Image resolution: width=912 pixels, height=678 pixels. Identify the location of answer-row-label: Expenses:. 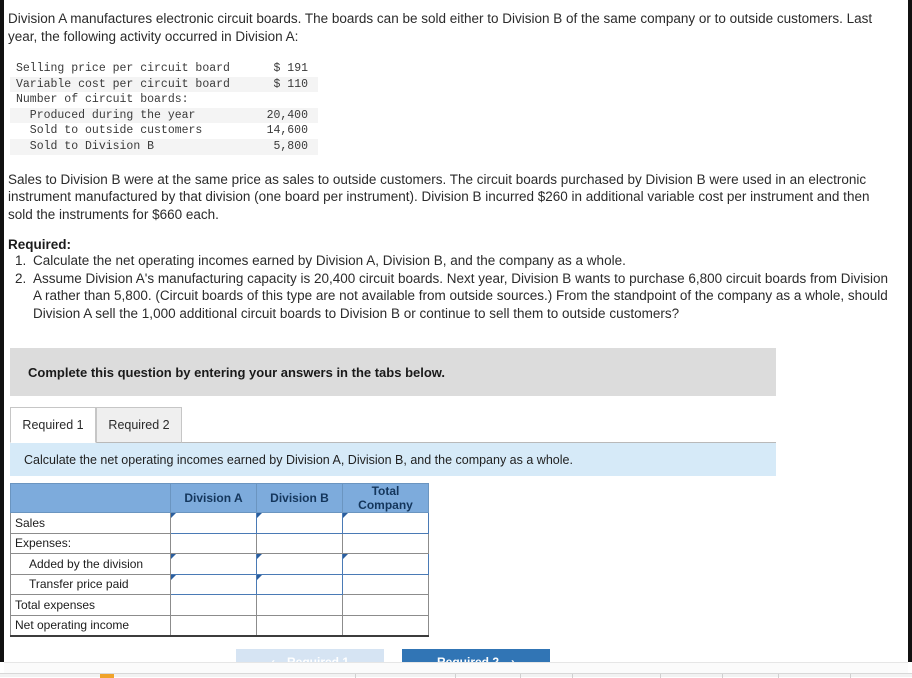
(90, 543).